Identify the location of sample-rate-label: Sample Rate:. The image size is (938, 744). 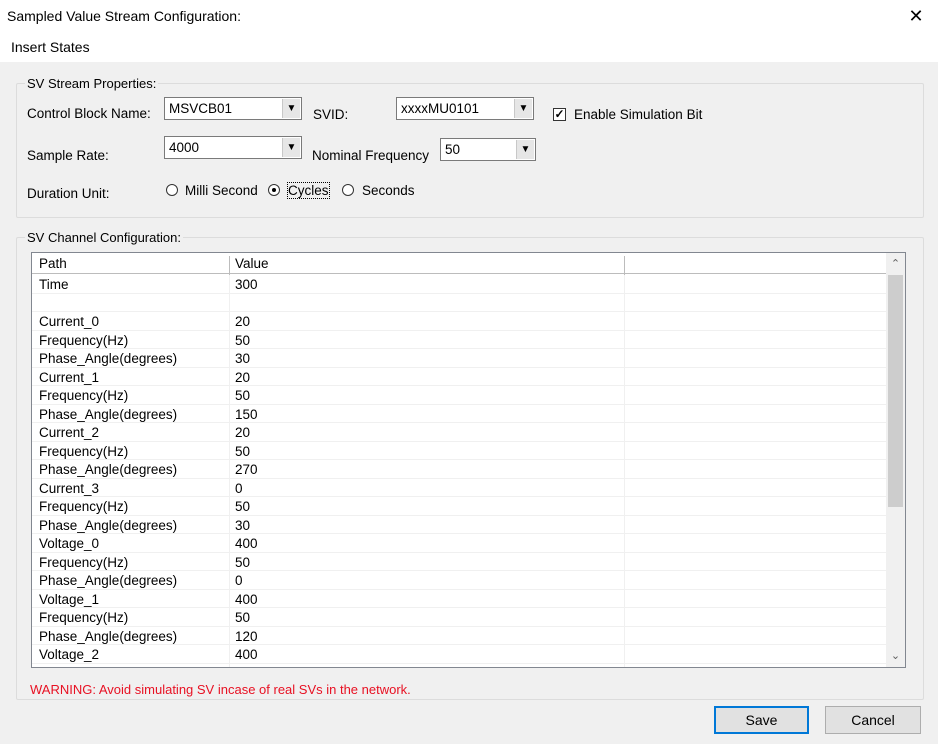
(68, 155).